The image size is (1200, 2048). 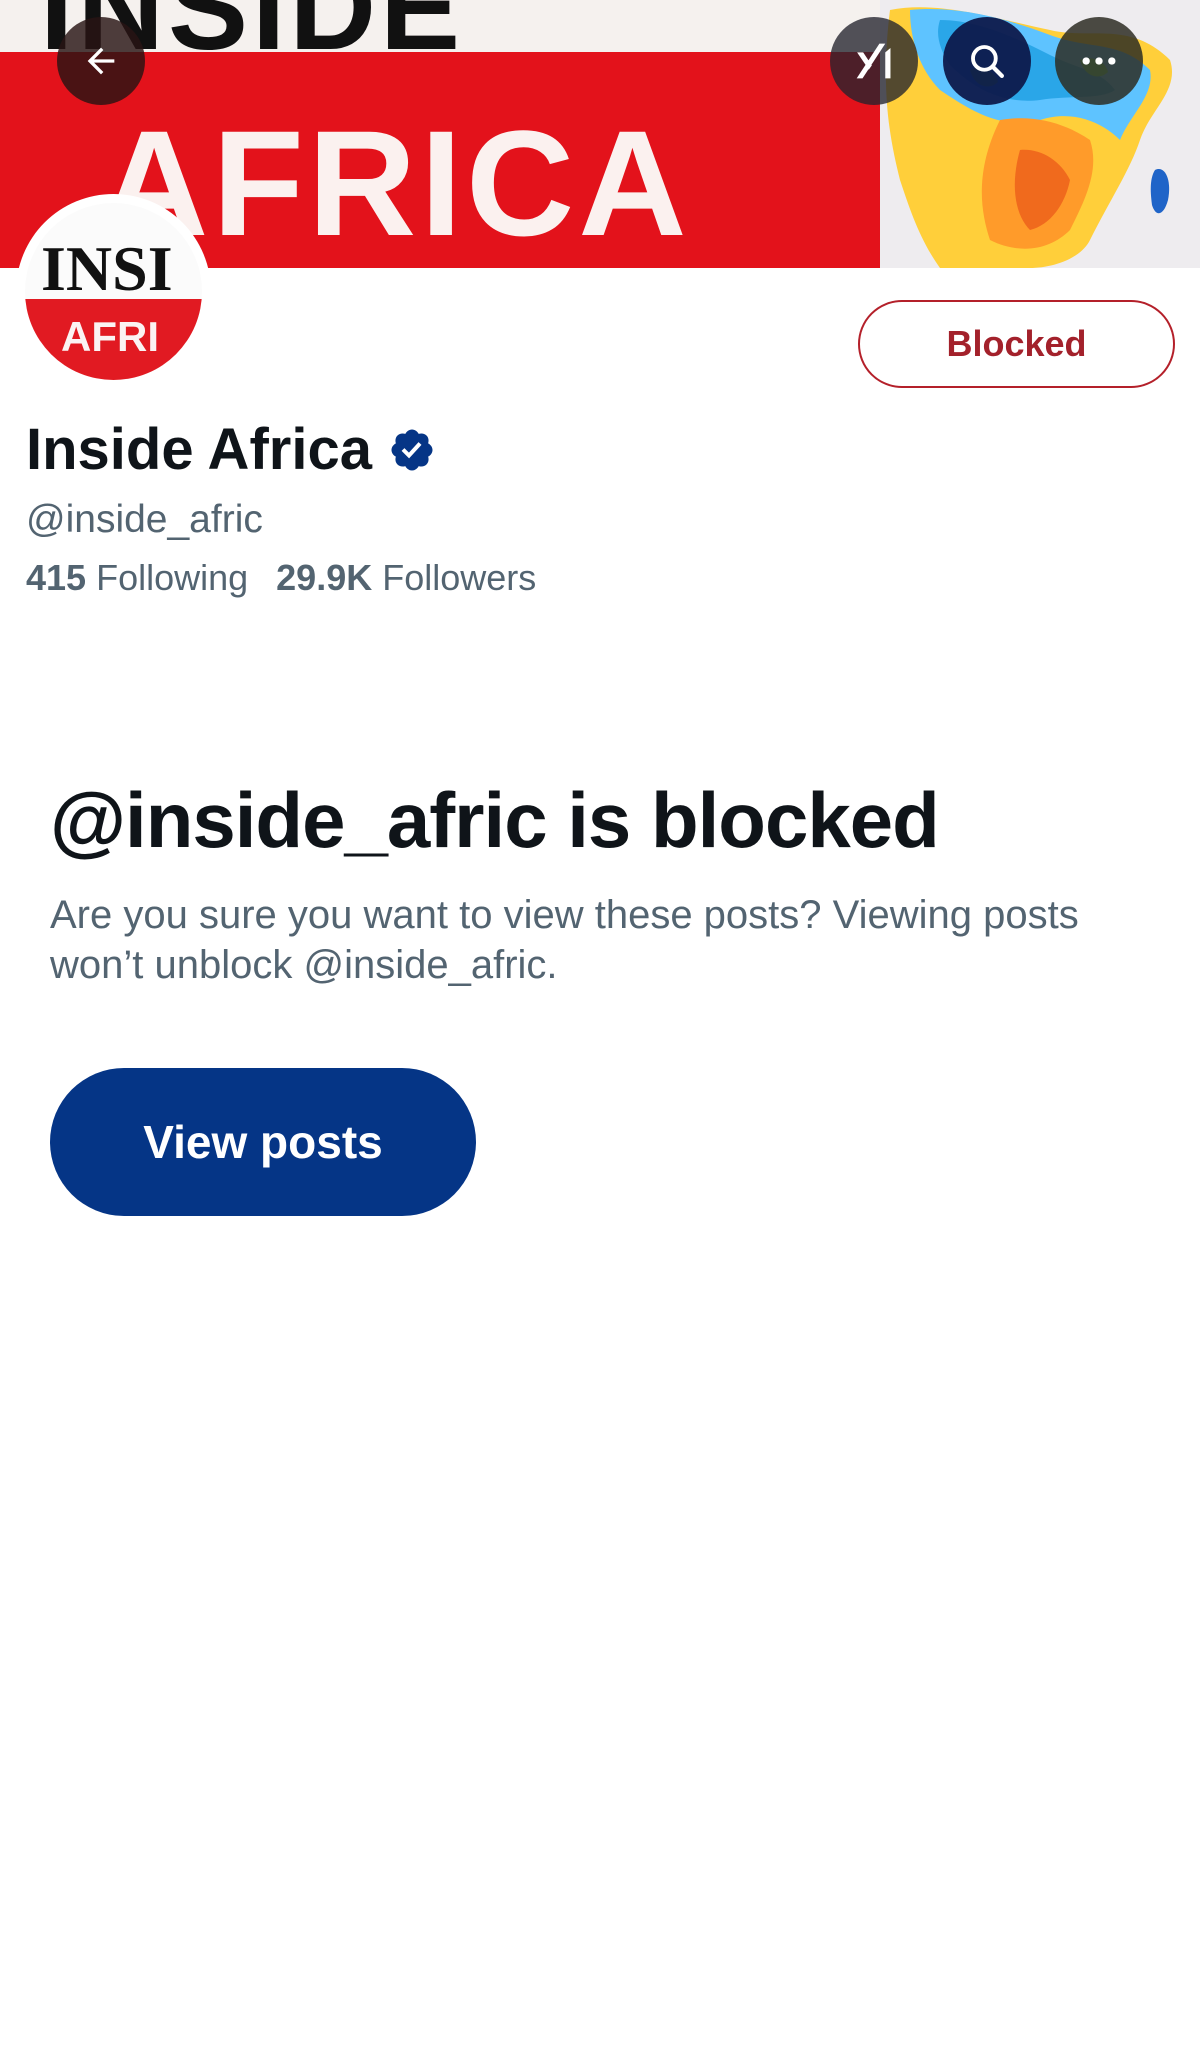 I want to click on avatar-image: INSI AFRI, so click(x=113, y=291).